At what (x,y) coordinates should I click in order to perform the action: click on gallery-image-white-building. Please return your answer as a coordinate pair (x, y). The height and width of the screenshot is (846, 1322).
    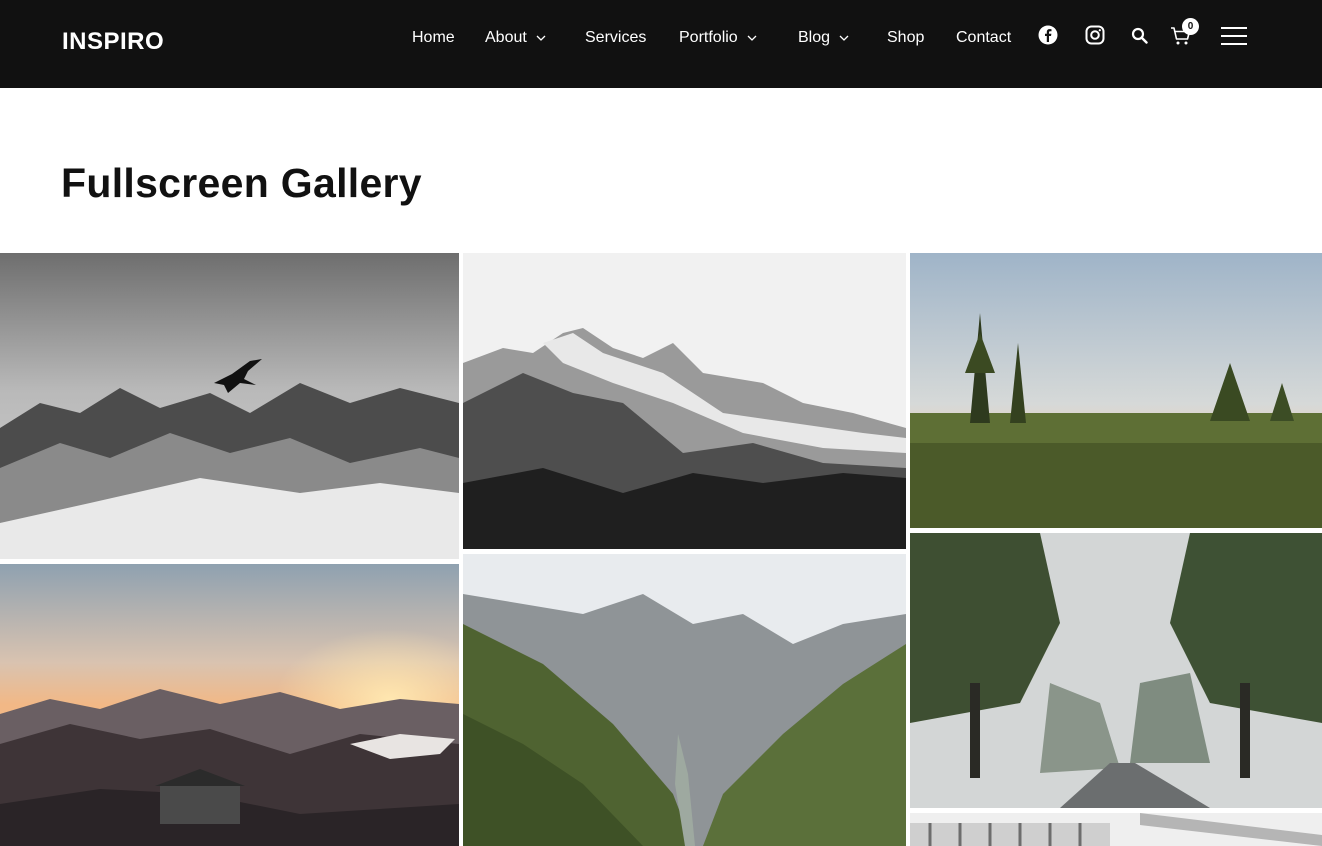
    Looking at the image, I should click on (1116, 829).